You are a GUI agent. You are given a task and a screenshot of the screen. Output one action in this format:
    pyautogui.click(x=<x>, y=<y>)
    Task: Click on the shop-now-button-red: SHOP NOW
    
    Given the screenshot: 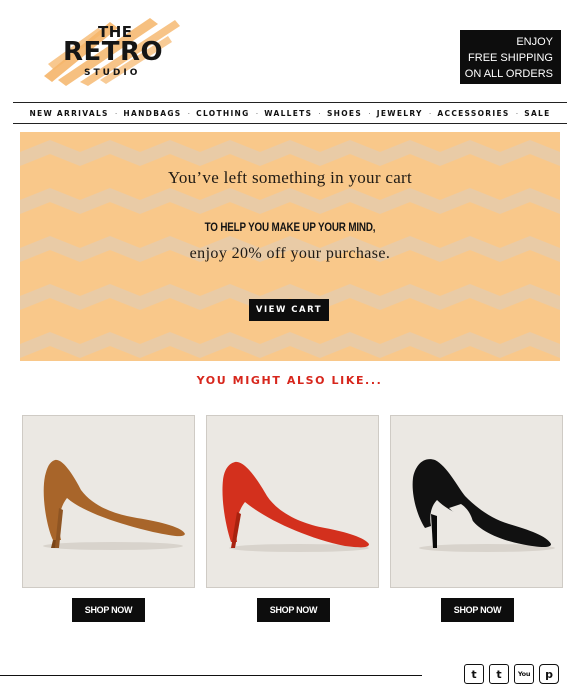 What is the action you would take?
    pyautogui.click(x=293, y=610)
    